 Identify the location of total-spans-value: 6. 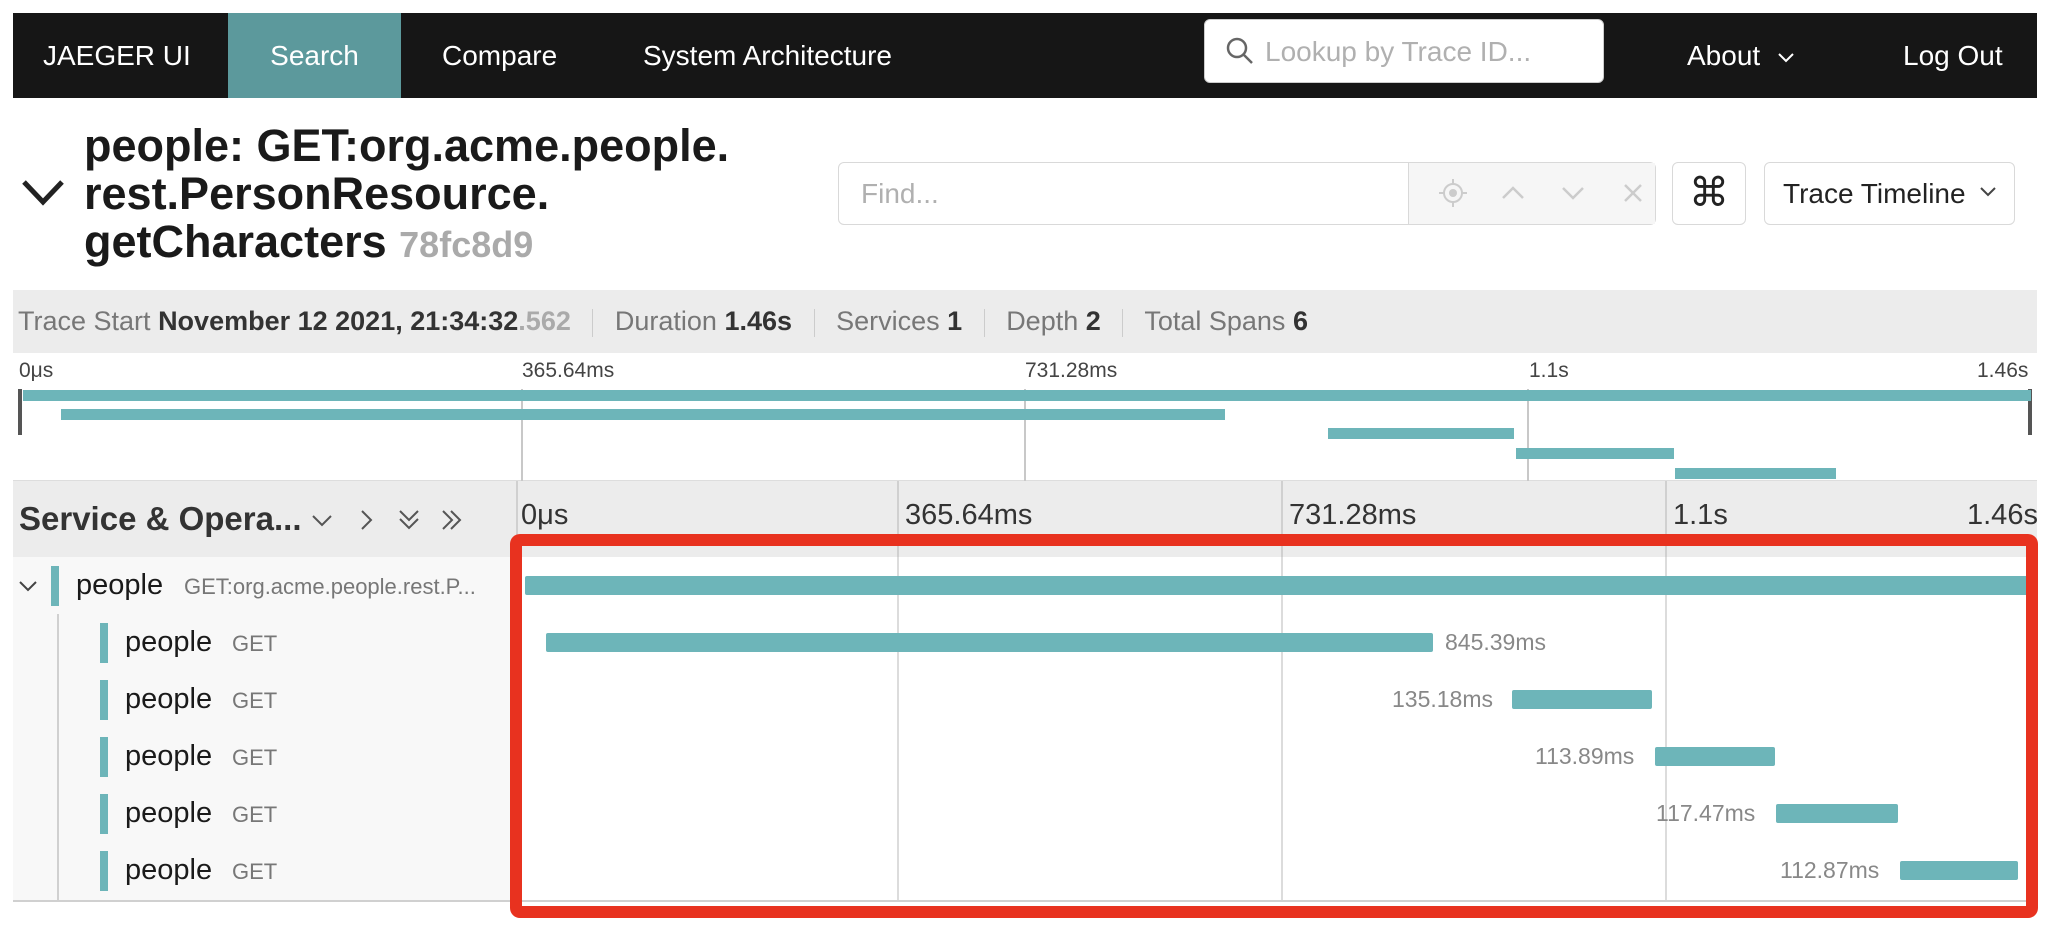
(1300, 321).